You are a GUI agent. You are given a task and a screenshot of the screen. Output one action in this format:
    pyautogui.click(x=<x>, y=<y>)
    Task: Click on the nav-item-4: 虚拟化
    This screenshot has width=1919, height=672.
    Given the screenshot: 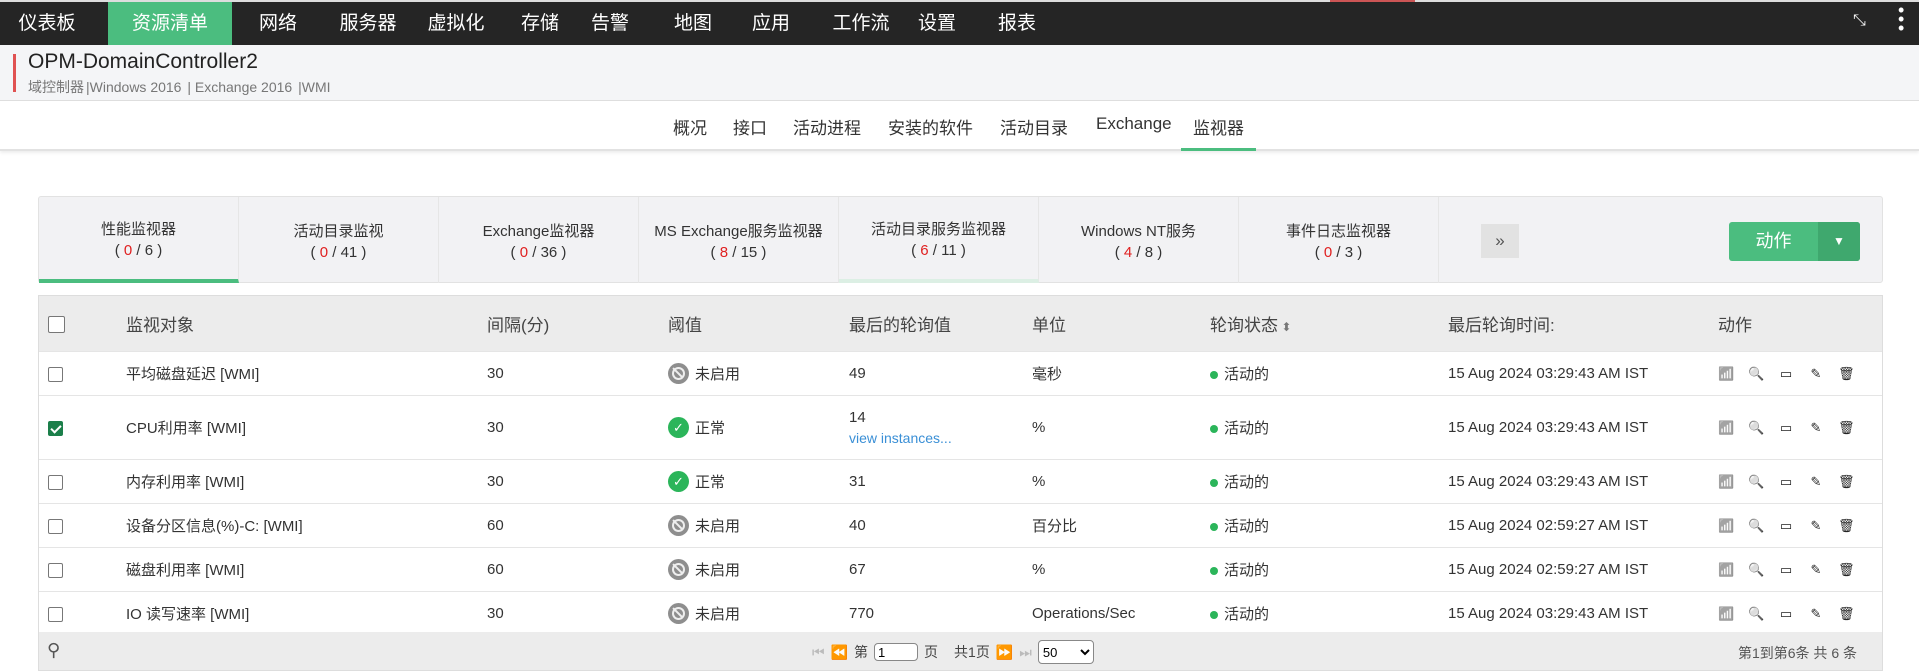 What is the action you would take?
    pyautogui.click(x=456, y=23)
    